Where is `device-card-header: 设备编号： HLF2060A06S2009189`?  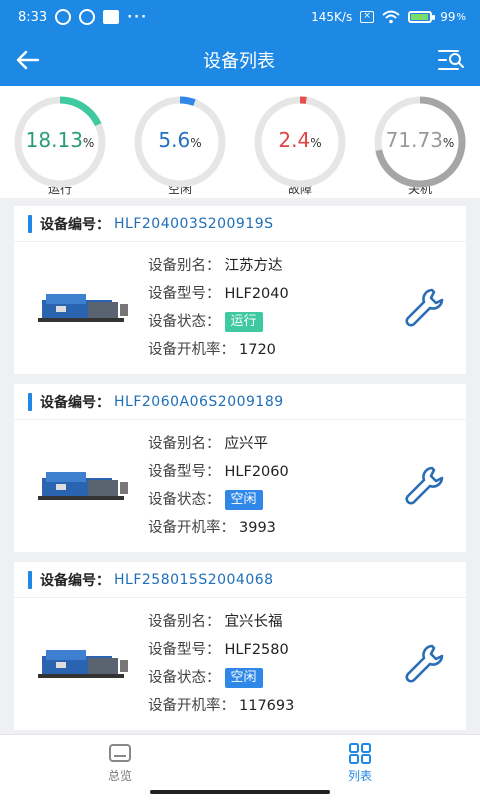 device-card-header: 设备编号： HLF2060A06S2009189 is located at coordinates (240, 402).